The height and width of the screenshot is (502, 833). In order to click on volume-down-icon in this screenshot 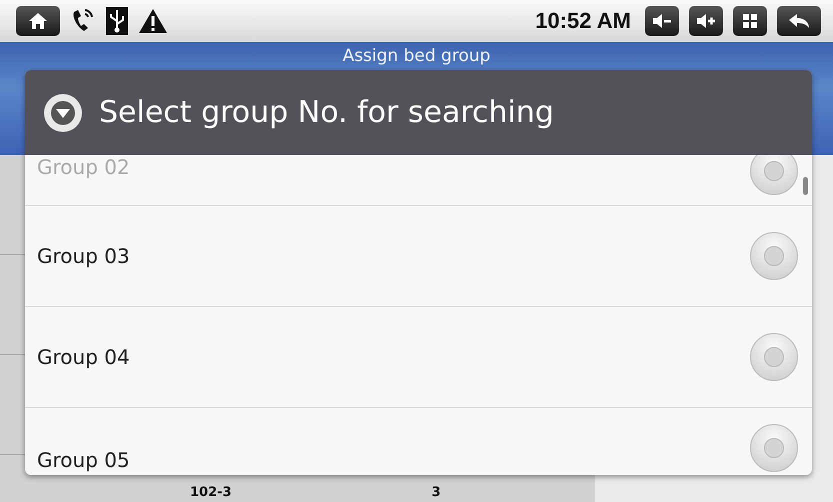, I will do `click(662, 21)`.